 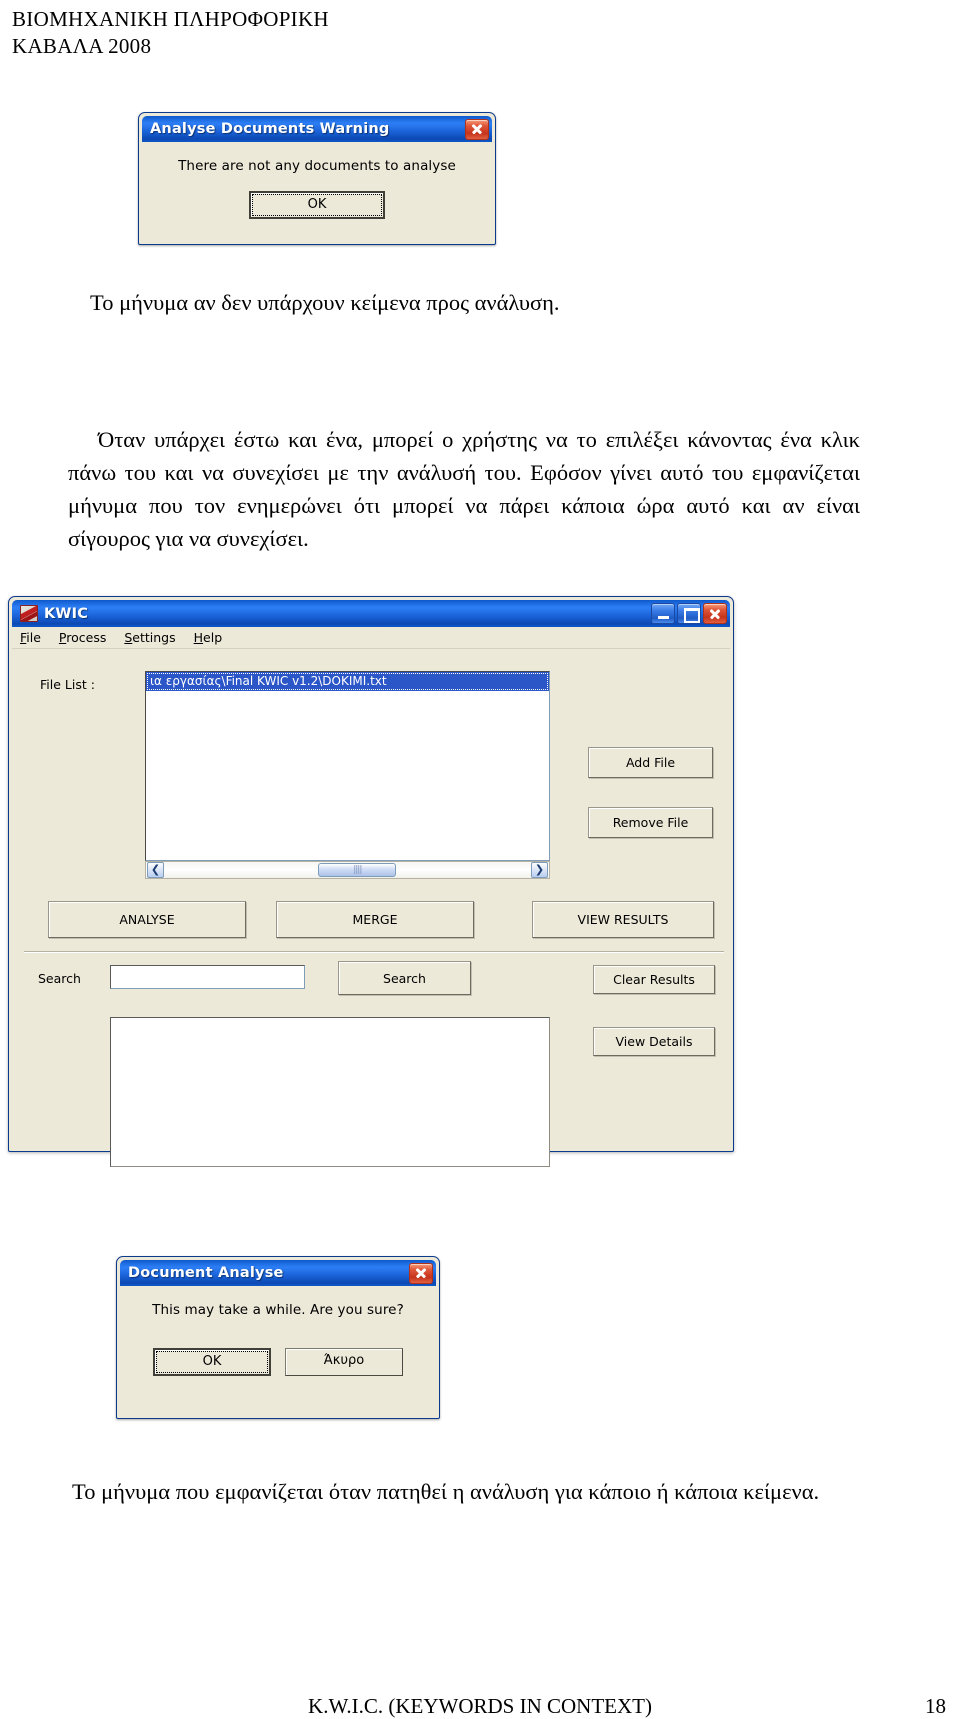 What do you see at coordinates (212, 1362) in the screenshot?
I see `analyse-ok-button: OK` at bounding box center [212, 1362].